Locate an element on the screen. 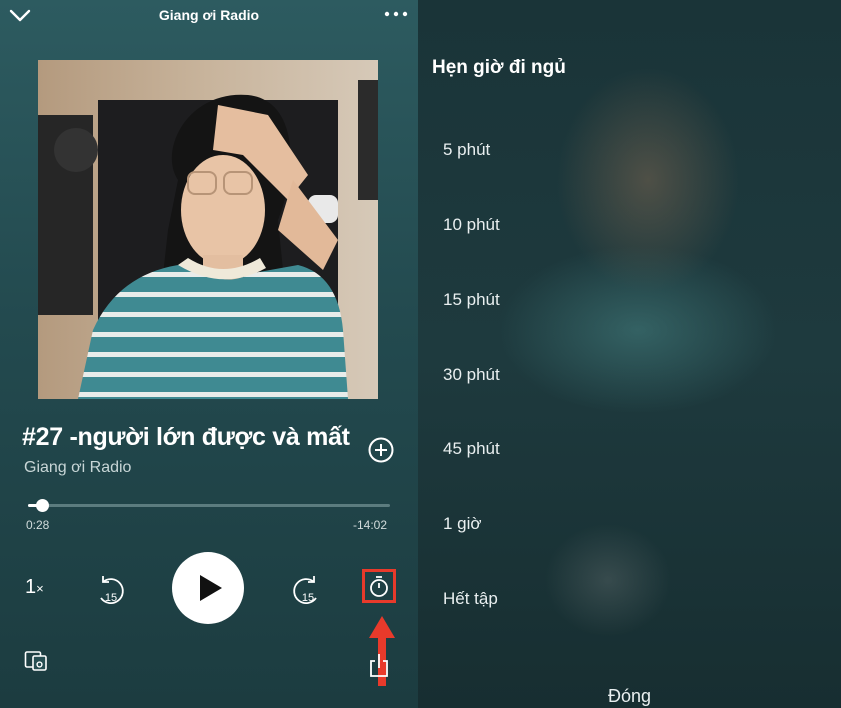 This screenshot has width=841, height=708. progress-bar is located at coordinates (209, 505).